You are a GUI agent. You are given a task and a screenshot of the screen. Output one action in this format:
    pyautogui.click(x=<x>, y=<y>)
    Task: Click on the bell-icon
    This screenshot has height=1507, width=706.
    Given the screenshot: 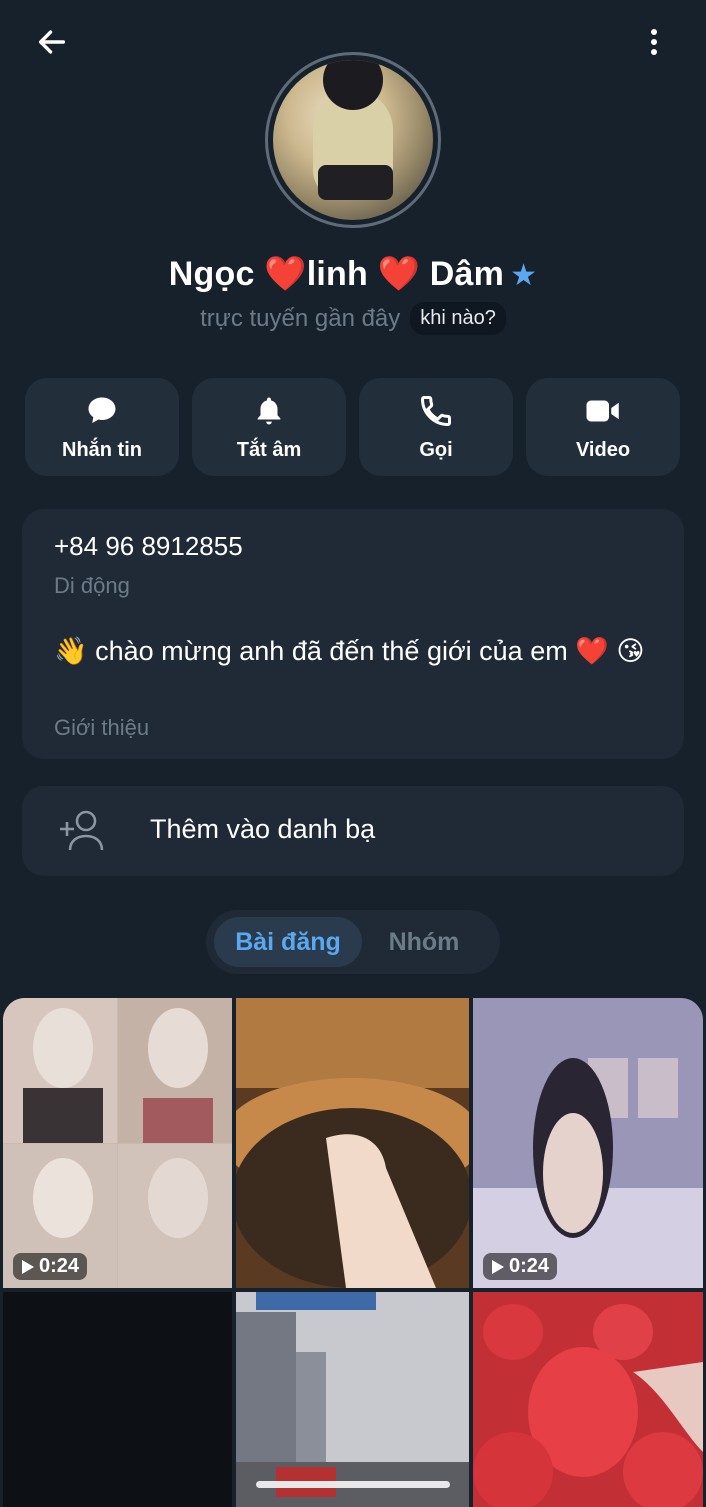 What is the action you would take?
    pyautogui.click(x=269, y=410)
    